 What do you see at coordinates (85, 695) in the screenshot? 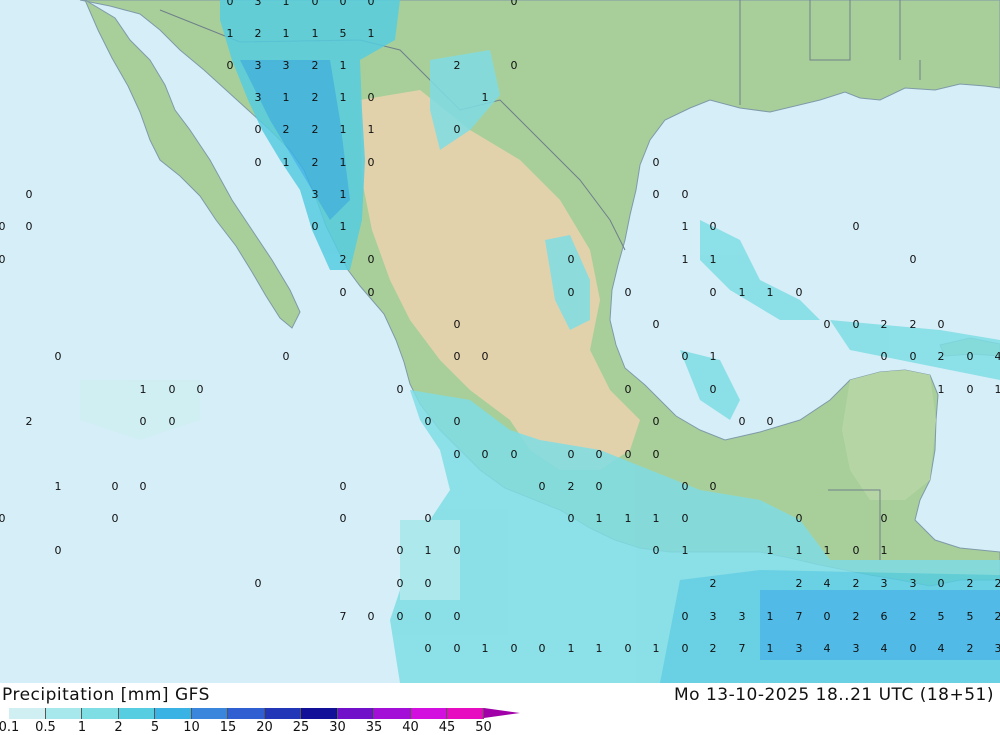
I see `legend-title: Precipitation [mm]` at bounding box center [85, 695].